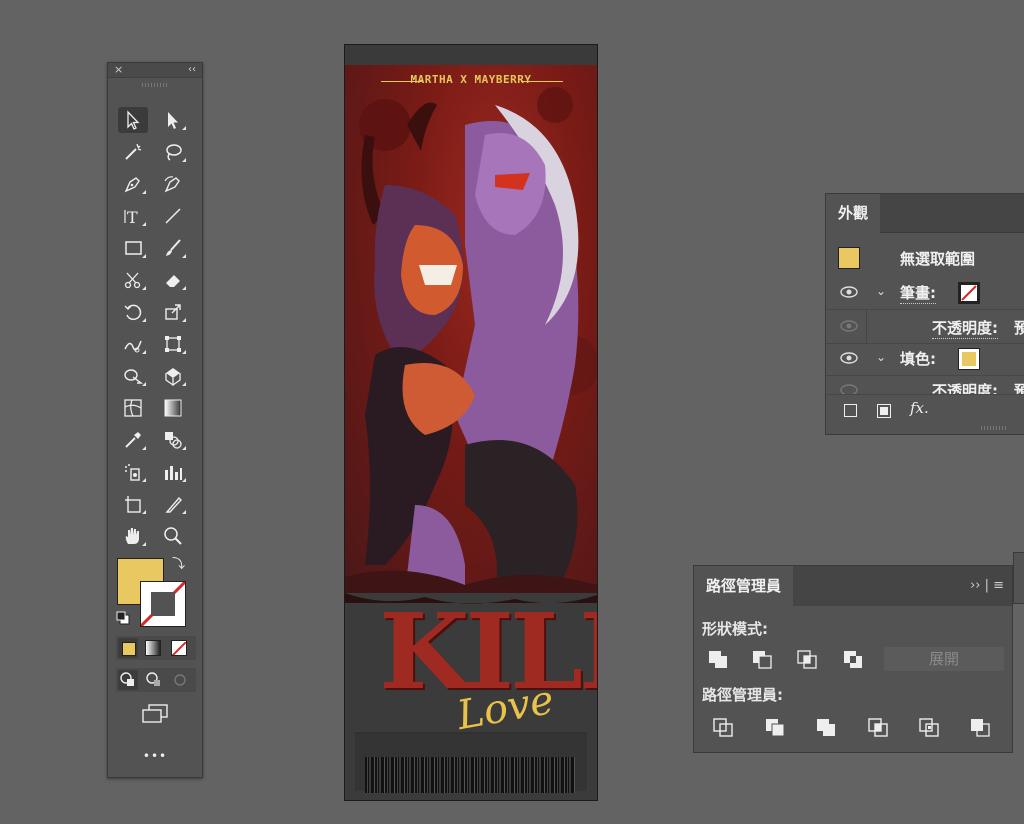  Describe the element at coordinates (808, 659) in the screenshot. I see `intersect-button` at that location.